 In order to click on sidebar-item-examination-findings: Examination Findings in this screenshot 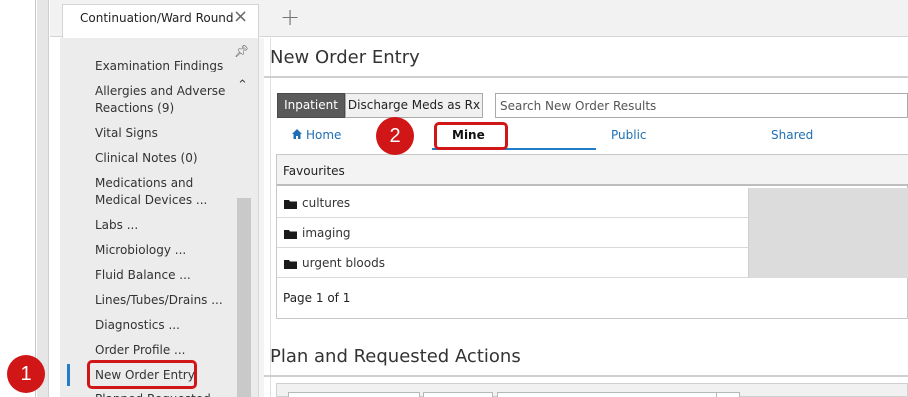, I will do `click(165, 65)`.